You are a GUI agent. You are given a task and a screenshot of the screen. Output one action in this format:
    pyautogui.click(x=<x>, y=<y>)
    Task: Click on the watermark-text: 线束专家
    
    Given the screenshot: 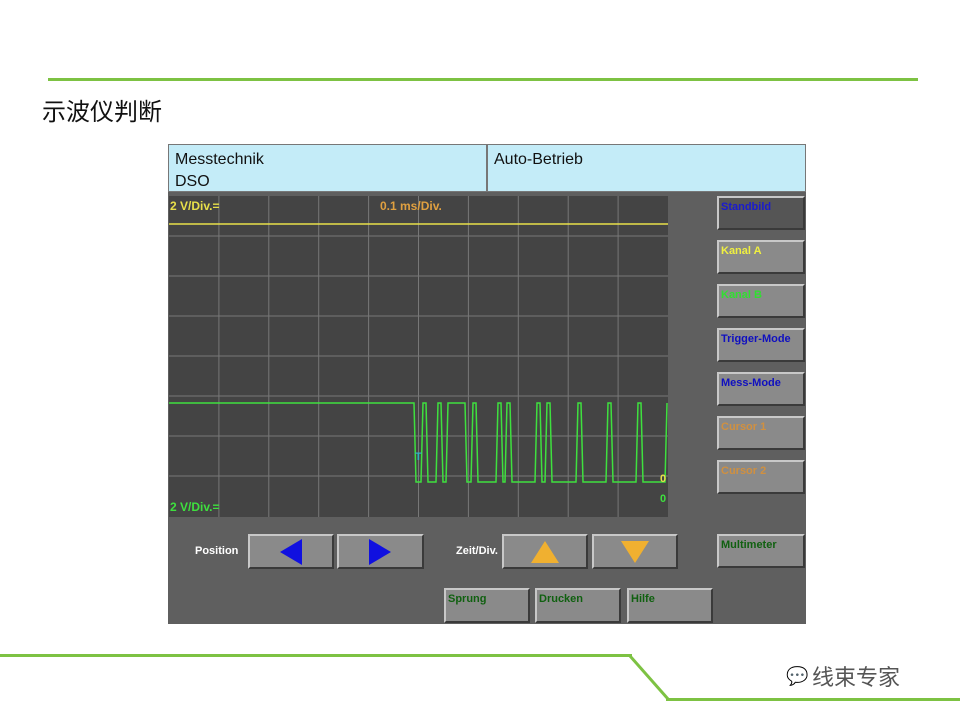 What is the action you would take?
    pyautogui.click(x=856, y=678)
    